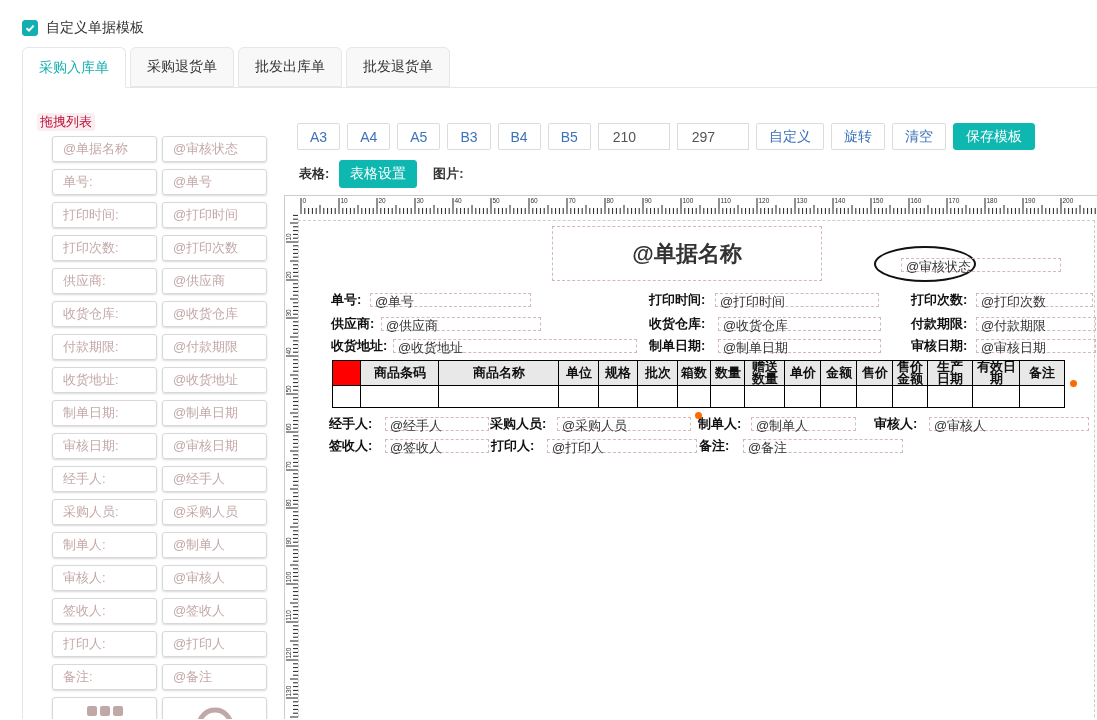 The width and height of the screenshot is (1097, 720). I want to click on template-field: @签收人, so click(437, 446).